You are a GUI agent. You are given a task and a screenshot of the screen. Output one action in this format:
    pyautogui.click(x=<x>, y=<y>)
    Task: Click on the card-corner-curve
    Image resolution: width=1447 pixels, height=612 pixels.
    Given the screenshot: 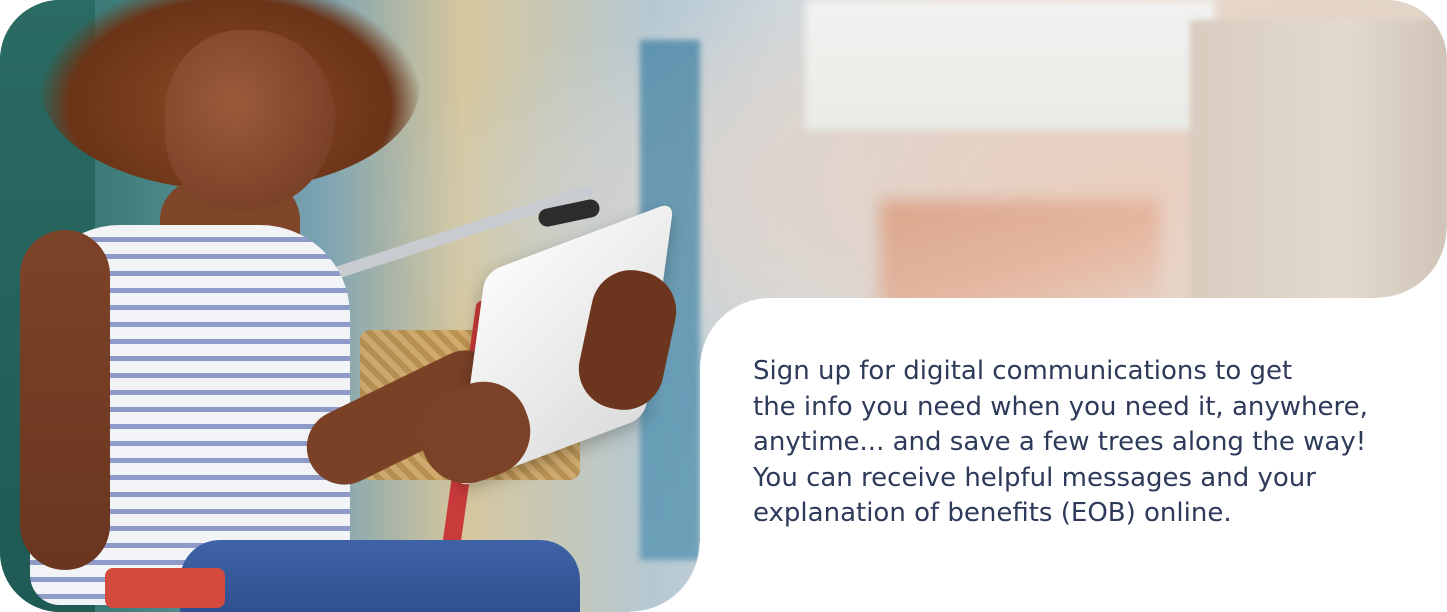 What is the action you would take?
    pyautogui.click(x=1412, y=263)
    